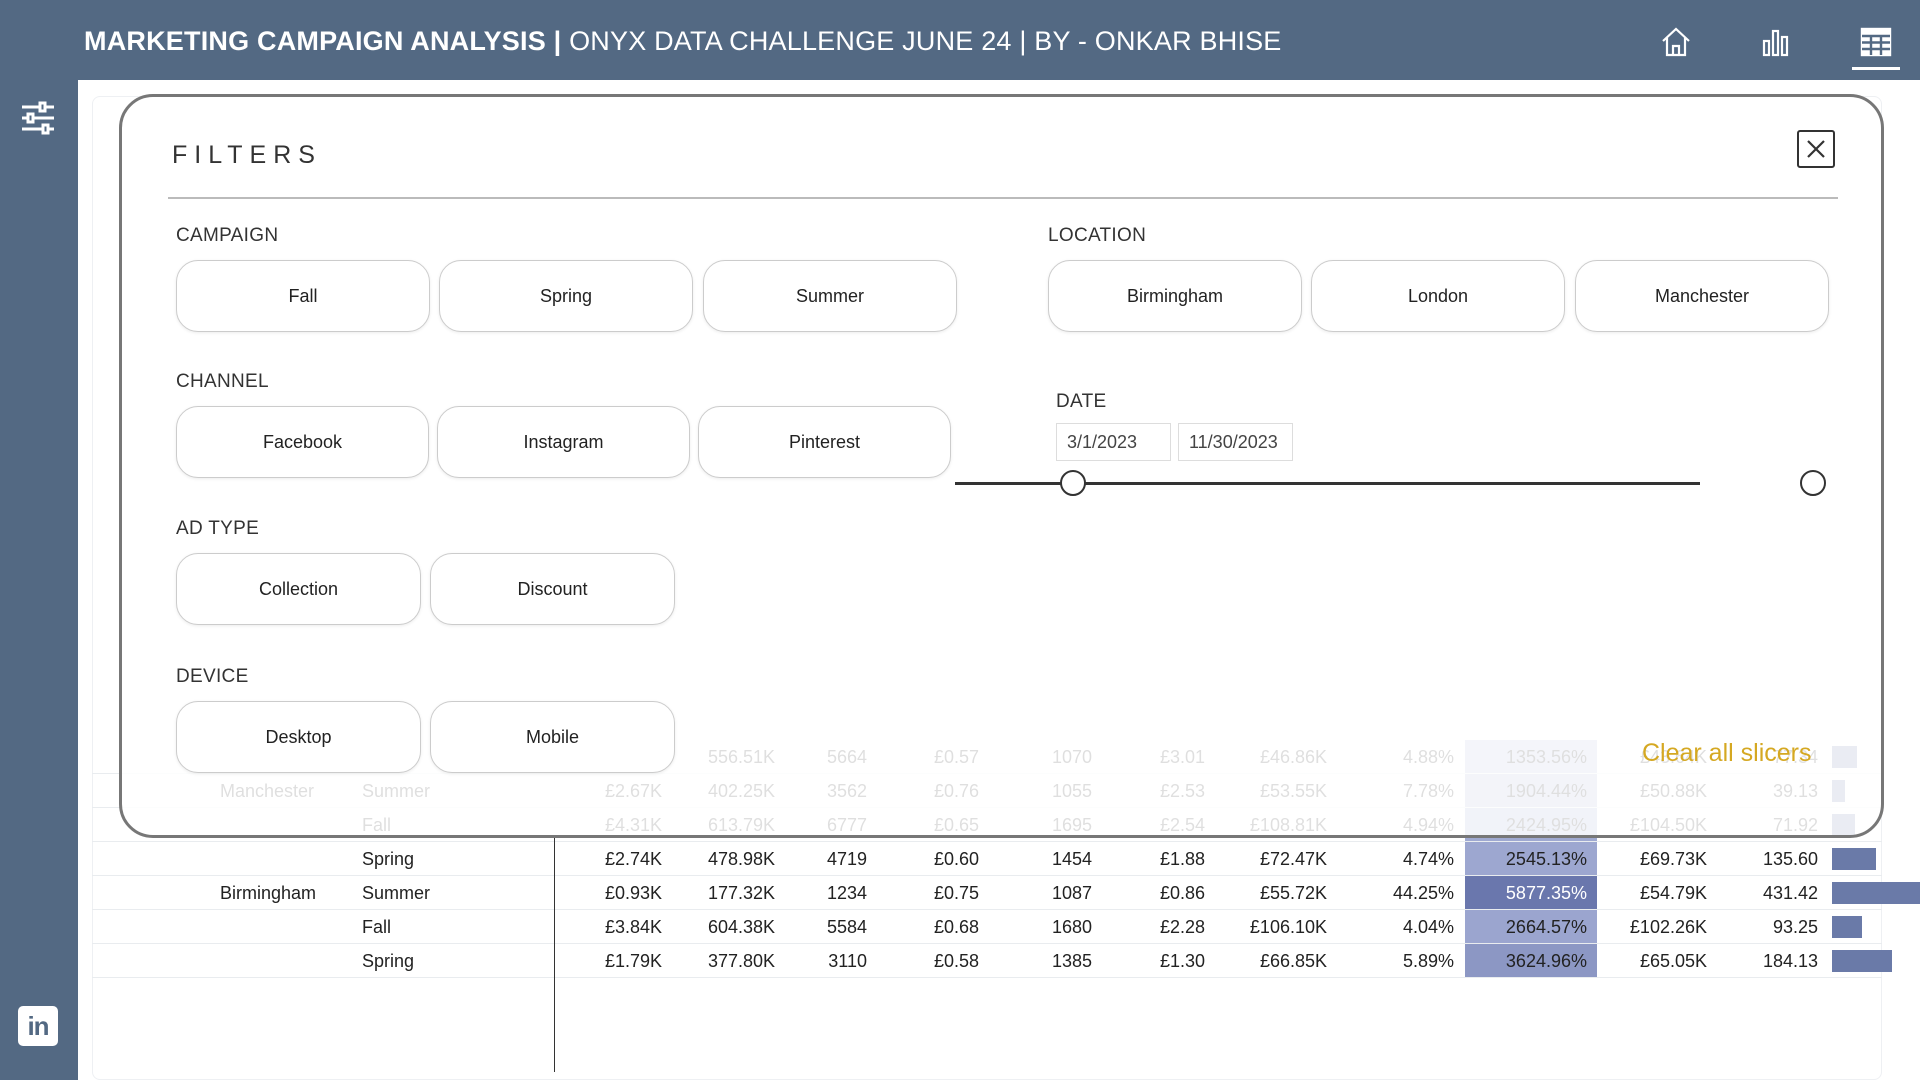 The image size is (1920, 1080). Describe the element at coordinates (1668, 927) in the screenshot. I see `cell-profit: £102.26K` at that location.